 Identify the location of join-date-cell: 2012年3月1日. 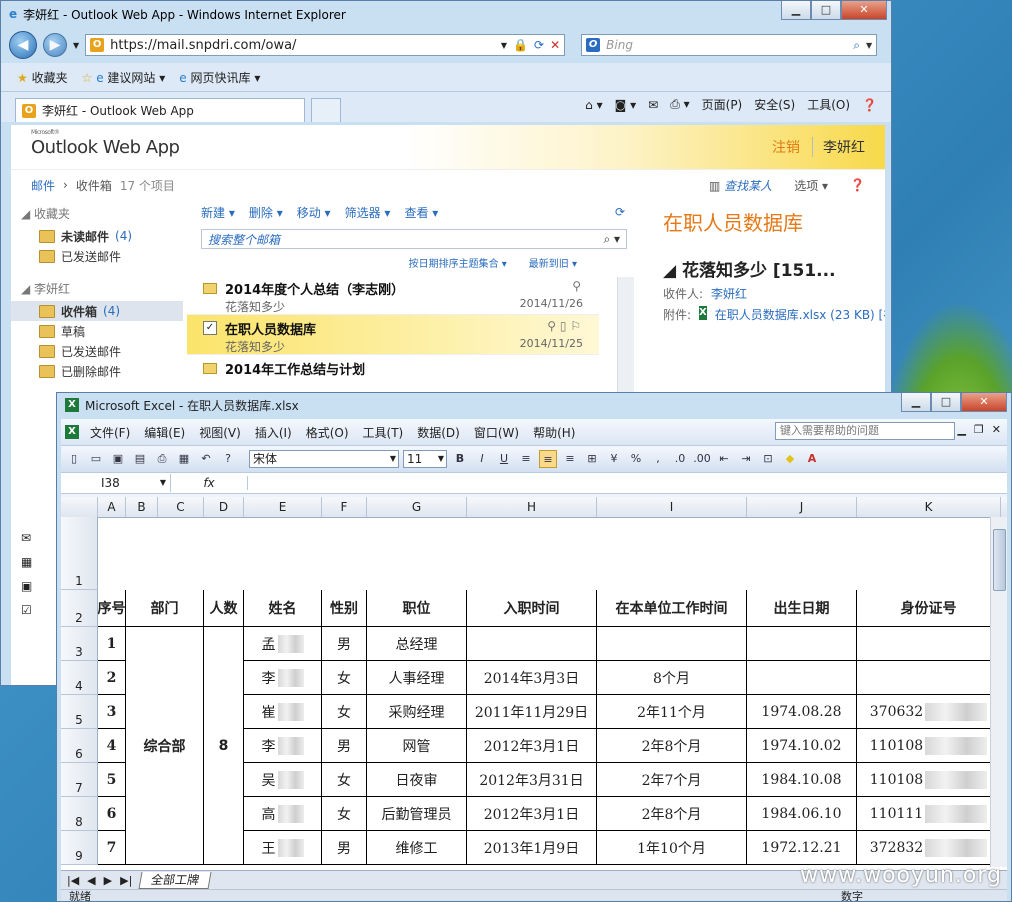
(532, 814).